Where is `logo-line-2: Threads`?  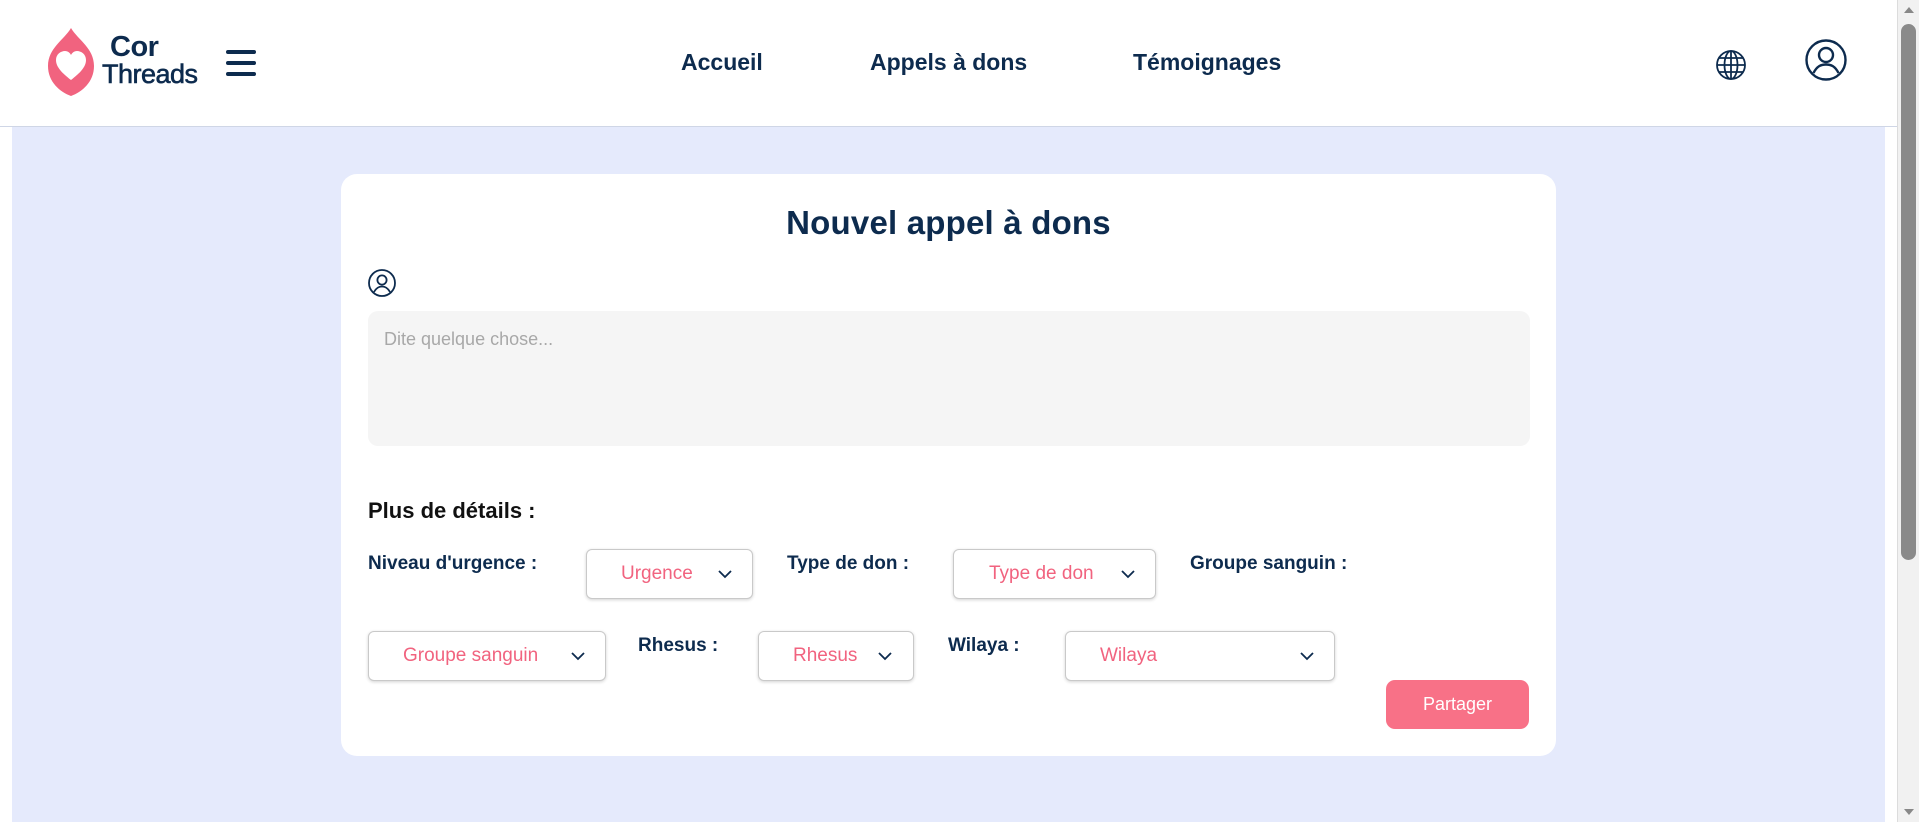 logo-line-2: Threads is located at coordinates (150, 74).